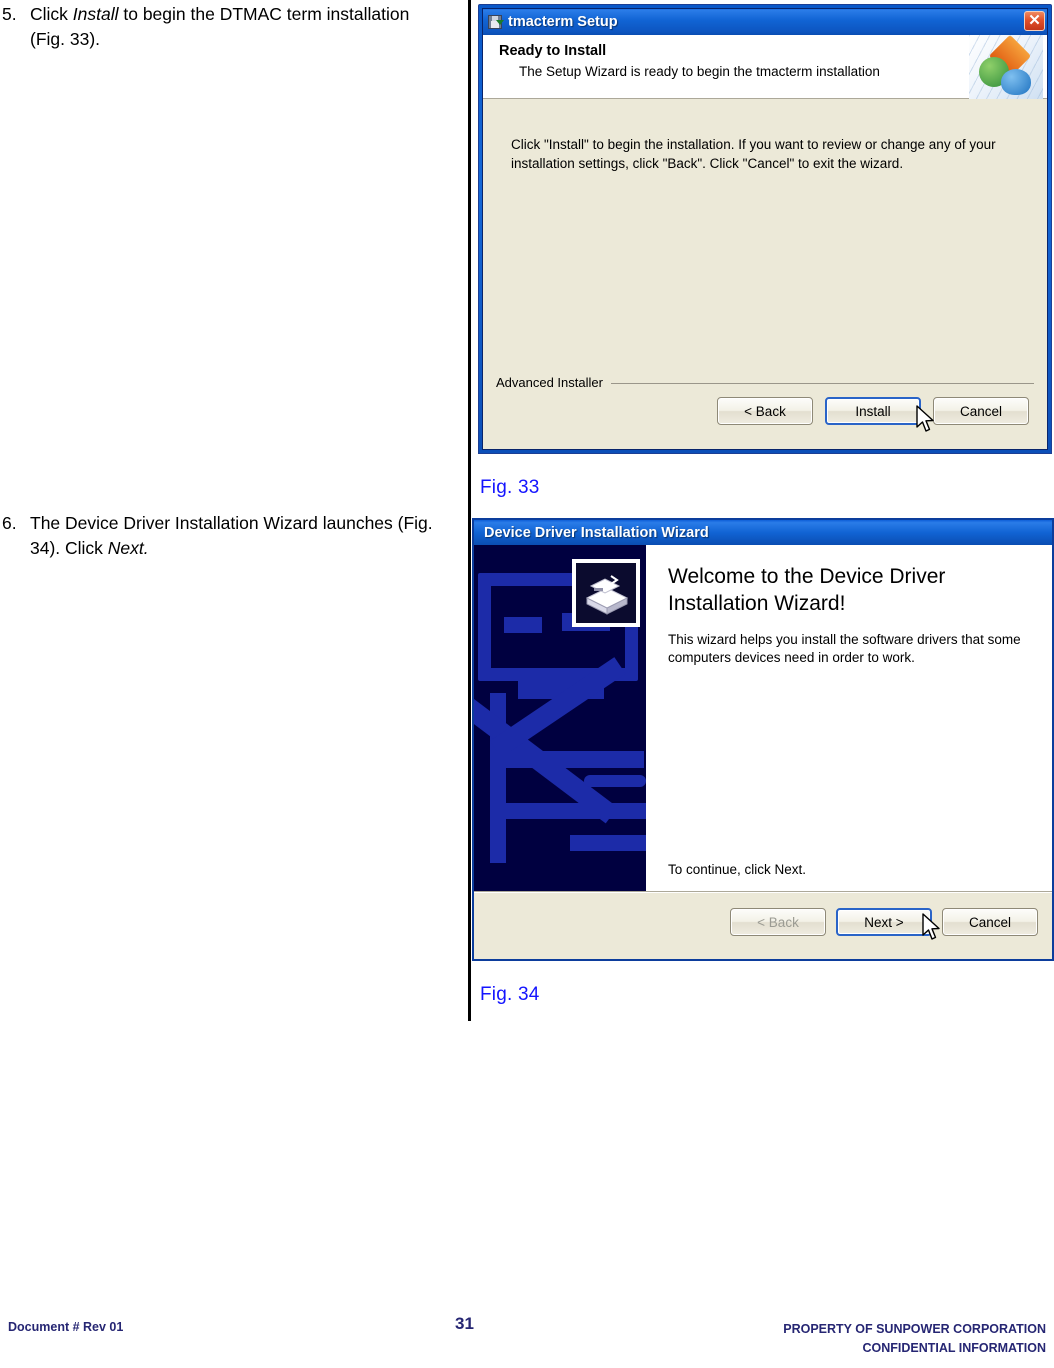 The image size is (1054, 1368). What do you see at coordinates (563, 21) in the screenshot?
I see `dialog-title-text: tmacterm Setup` at bounding box center [563, 21].